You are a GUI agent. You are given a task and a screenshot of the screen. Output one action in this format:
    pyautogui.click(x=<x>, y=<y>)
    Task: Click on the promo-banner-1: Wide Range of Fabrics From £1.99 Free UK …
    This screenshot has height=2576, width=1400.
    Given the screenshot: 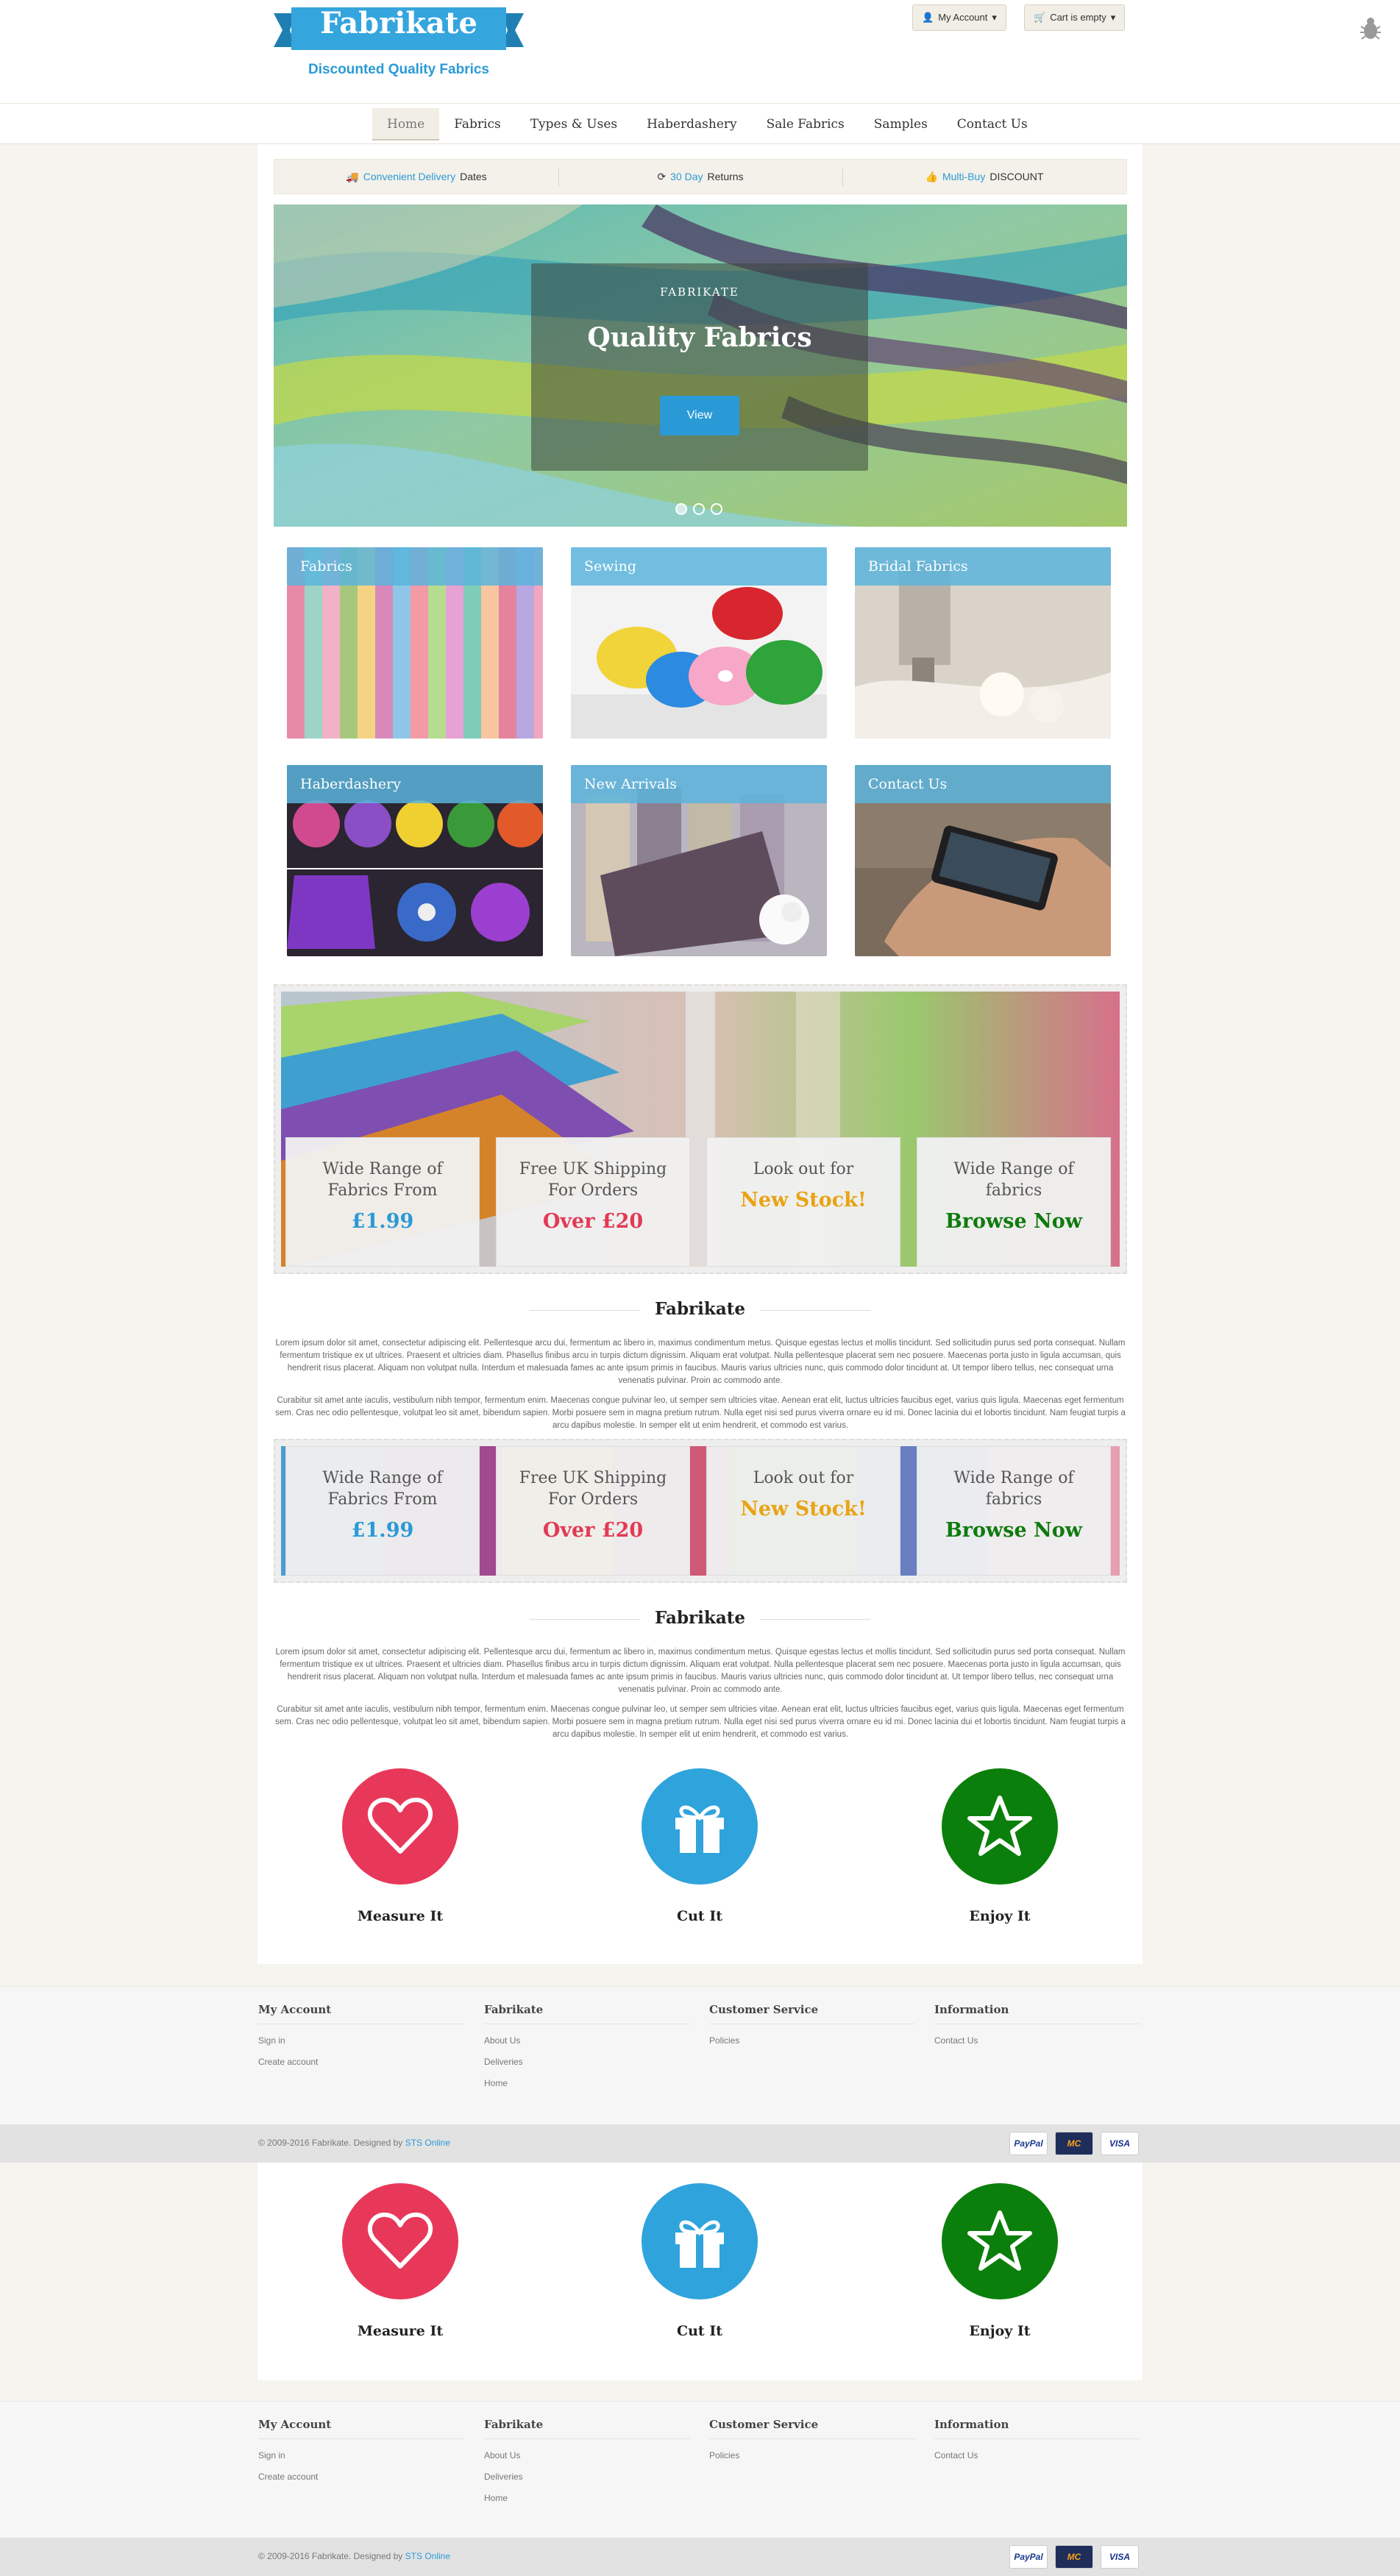 What is the action you would take?
    pyautogui.click(x=700, y=1129)
    